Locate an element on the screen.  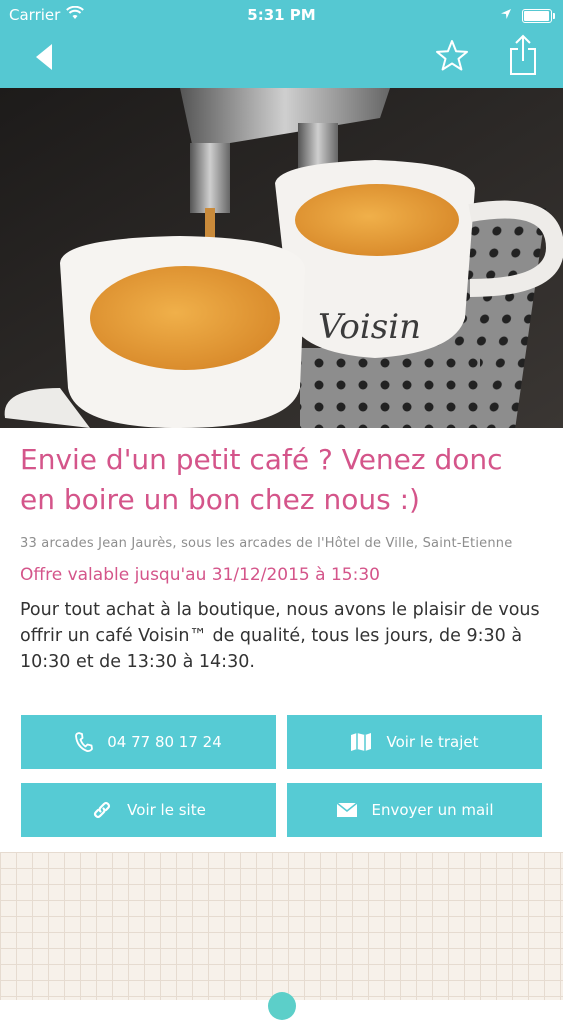
call-button: 04 77 80 17 24 is located at coordinates (148, 742).